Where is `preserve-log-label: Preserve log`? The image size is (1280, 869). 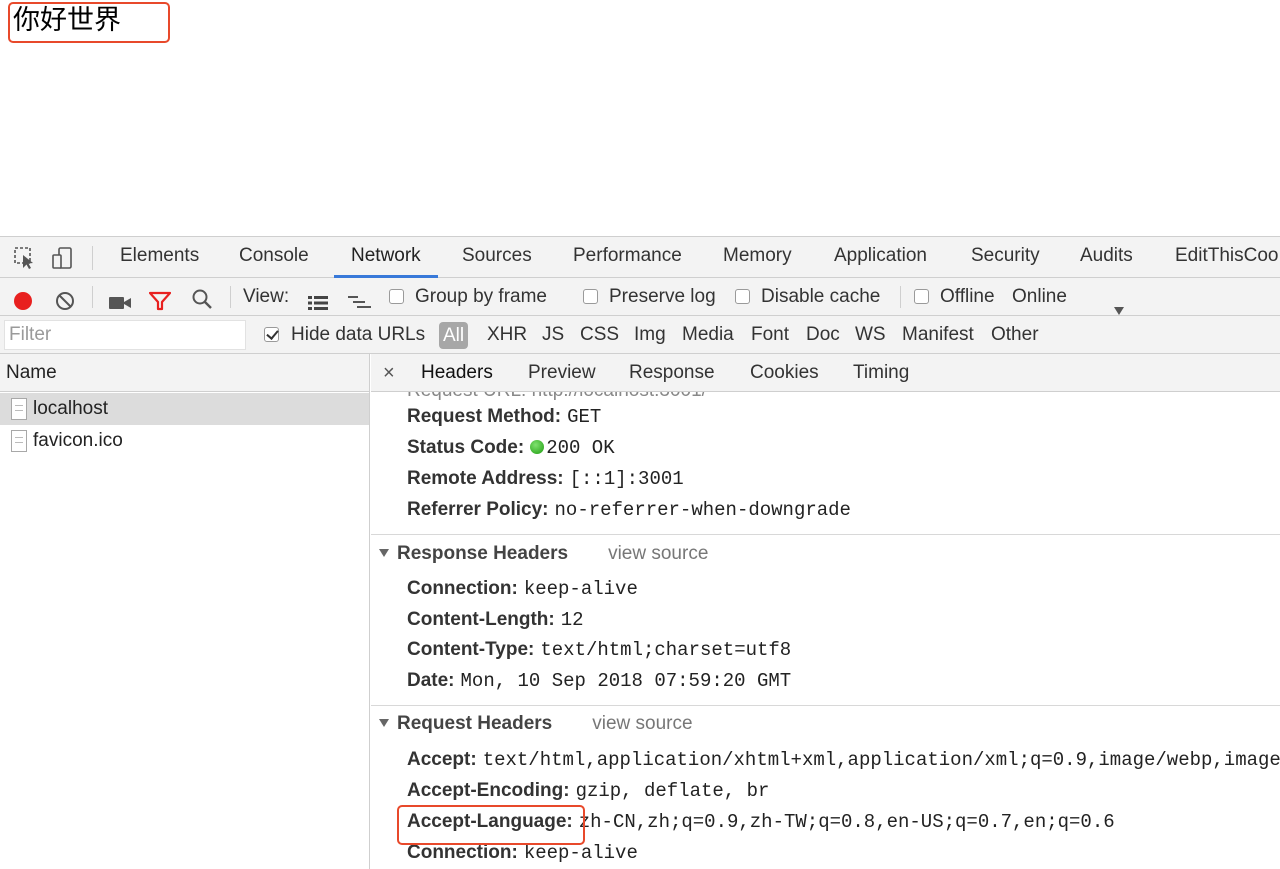
preserve-log-label: Preserve log is located at coordinates (662, 296).